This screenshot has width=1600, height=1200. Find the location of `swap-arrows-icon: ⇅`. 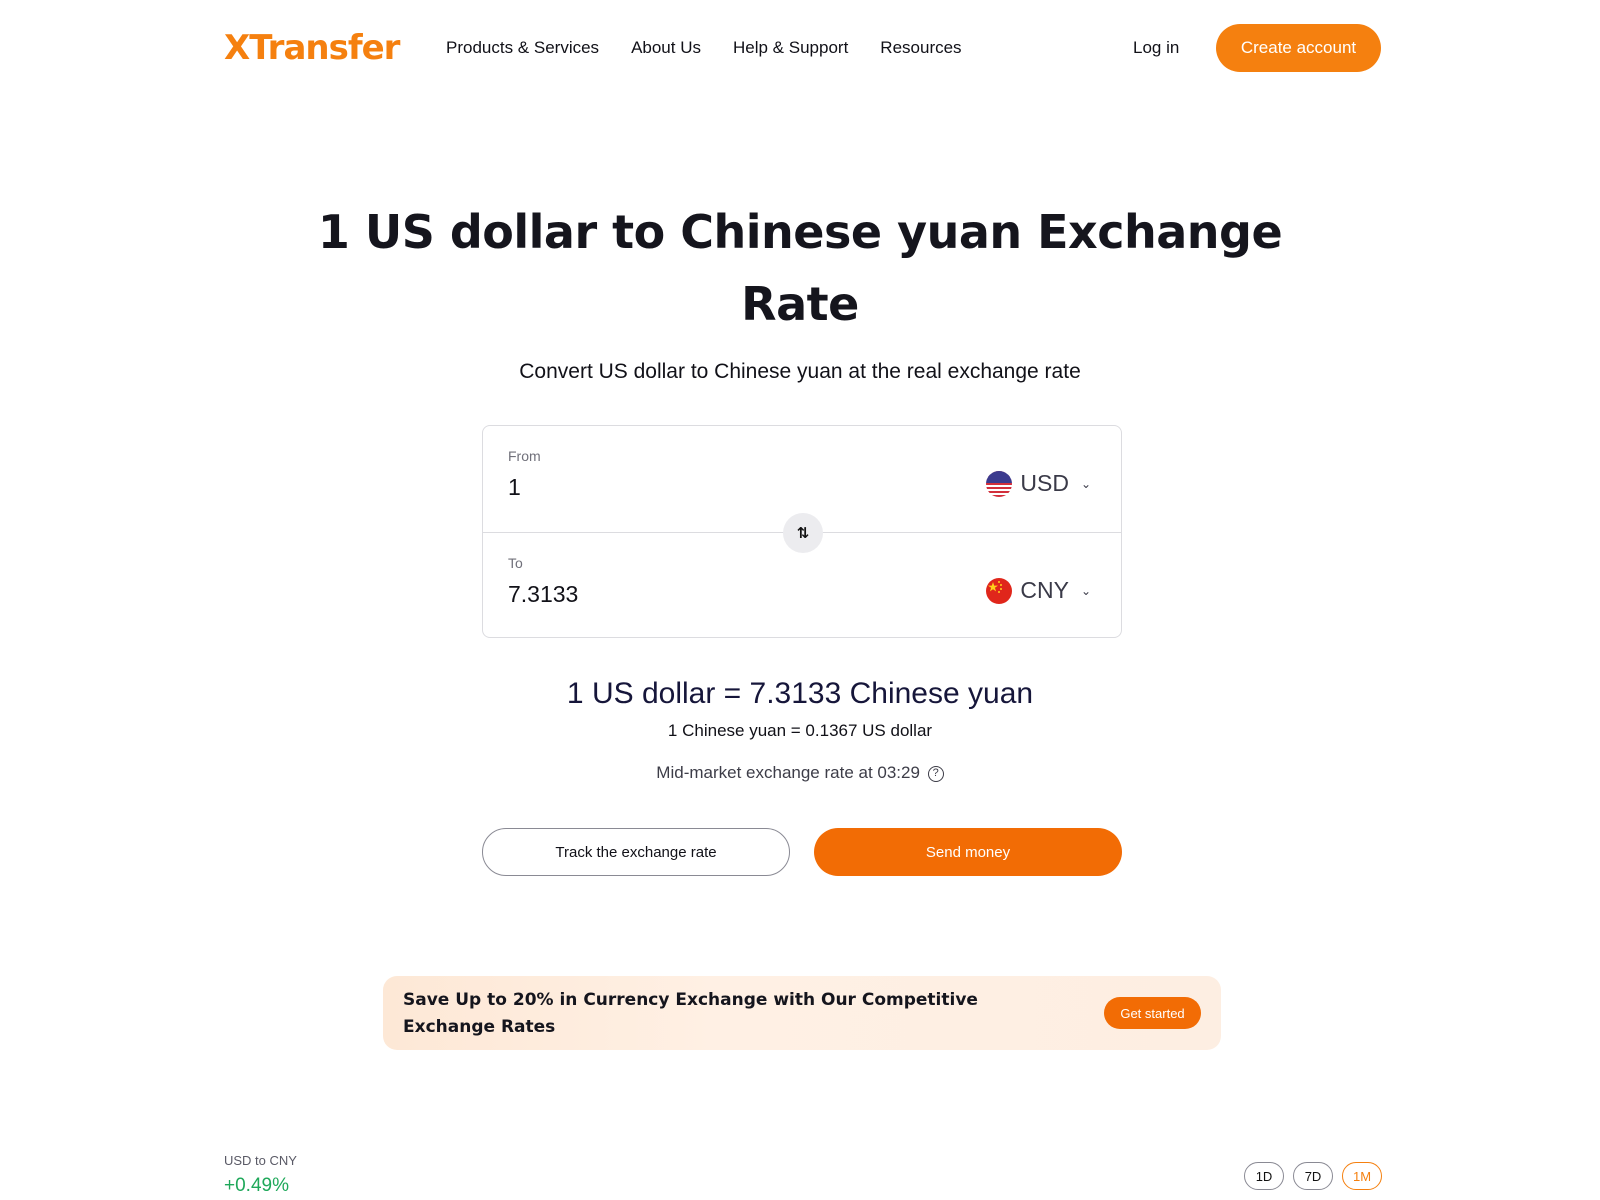

swap-arrows-icon: ⇅ is located at coordinates (803, 533).